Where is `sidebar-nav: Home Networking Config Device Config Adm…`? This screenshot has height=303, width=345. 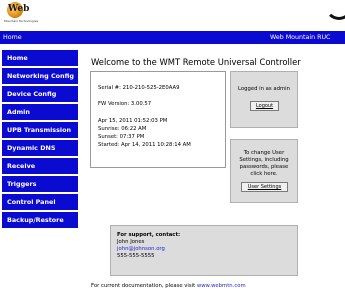 sidebar-nav: Home Networking Config Device Config Adm… is located at coordinates (40, 140).